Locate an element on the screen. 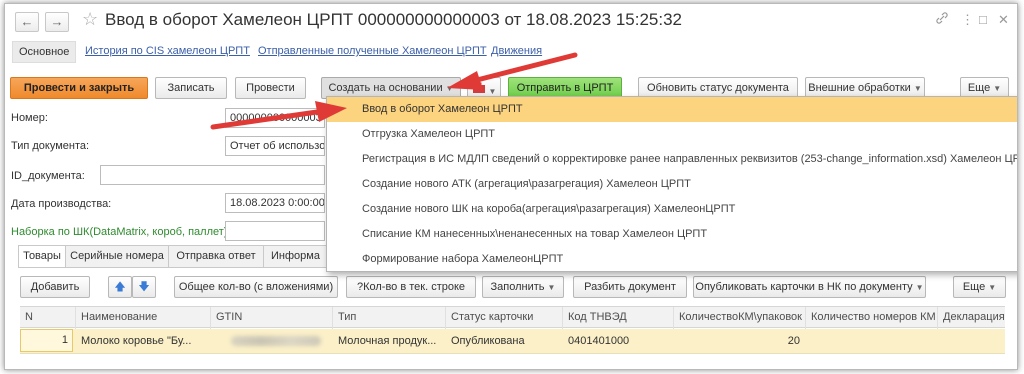 The width and height of the screenshot is (1024, 374). arrow-to-create-button is located at coordinates (512, 71).